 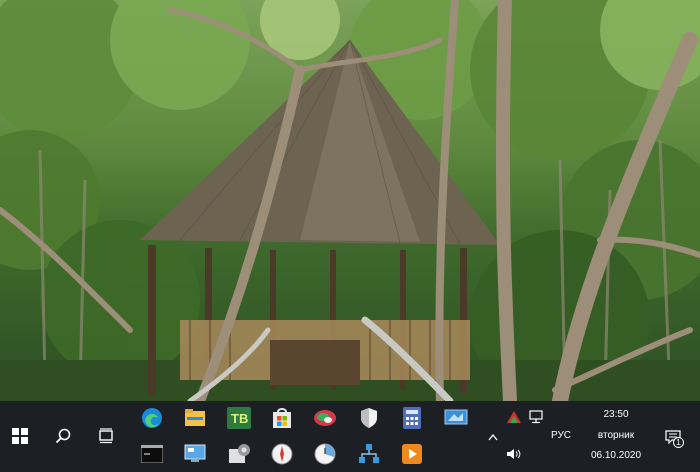 I want to click on task-view-button, so click(x=106, y=436).